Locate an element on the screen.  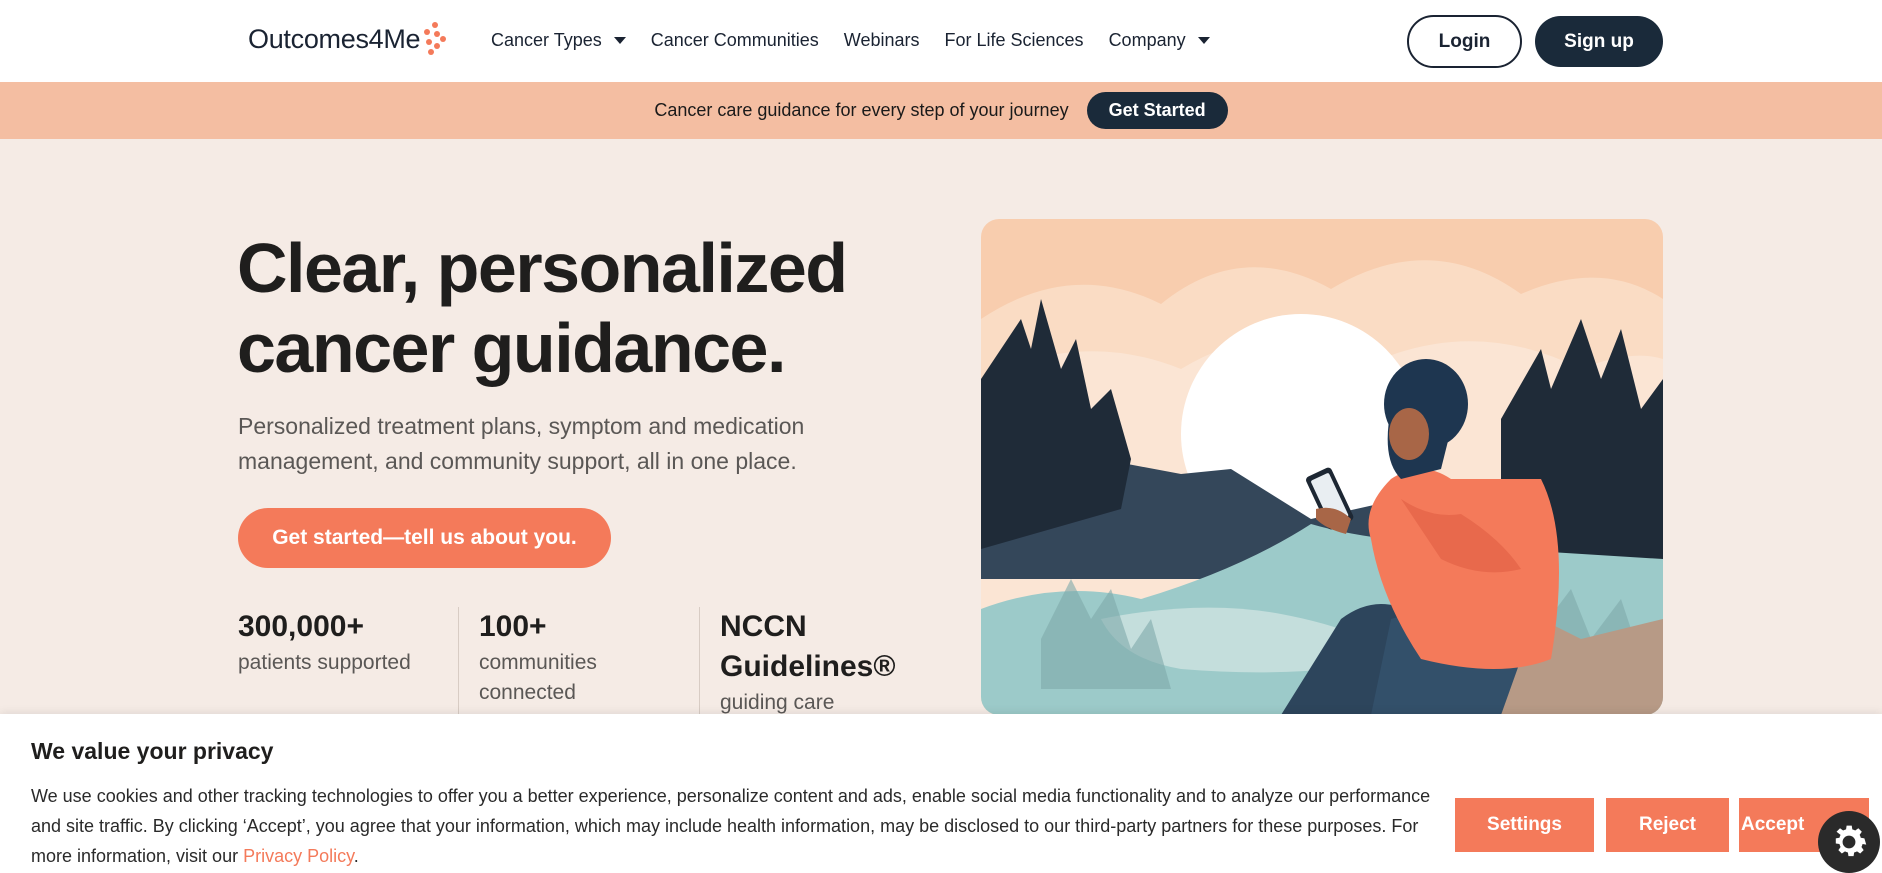
cookie-settings-button: Settings is located at coordinates (1524, 825).